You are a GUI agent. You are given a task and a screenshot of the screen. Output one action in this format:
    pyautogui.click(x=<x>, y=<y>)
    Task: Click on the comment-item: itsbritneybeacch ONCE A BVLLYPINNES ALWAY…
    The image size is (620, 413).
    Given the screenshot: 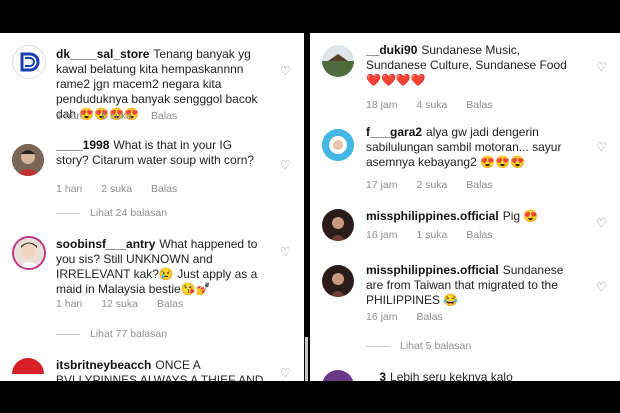 What is the action you would take?
    pyautogui.click(x=152, y=368)
    